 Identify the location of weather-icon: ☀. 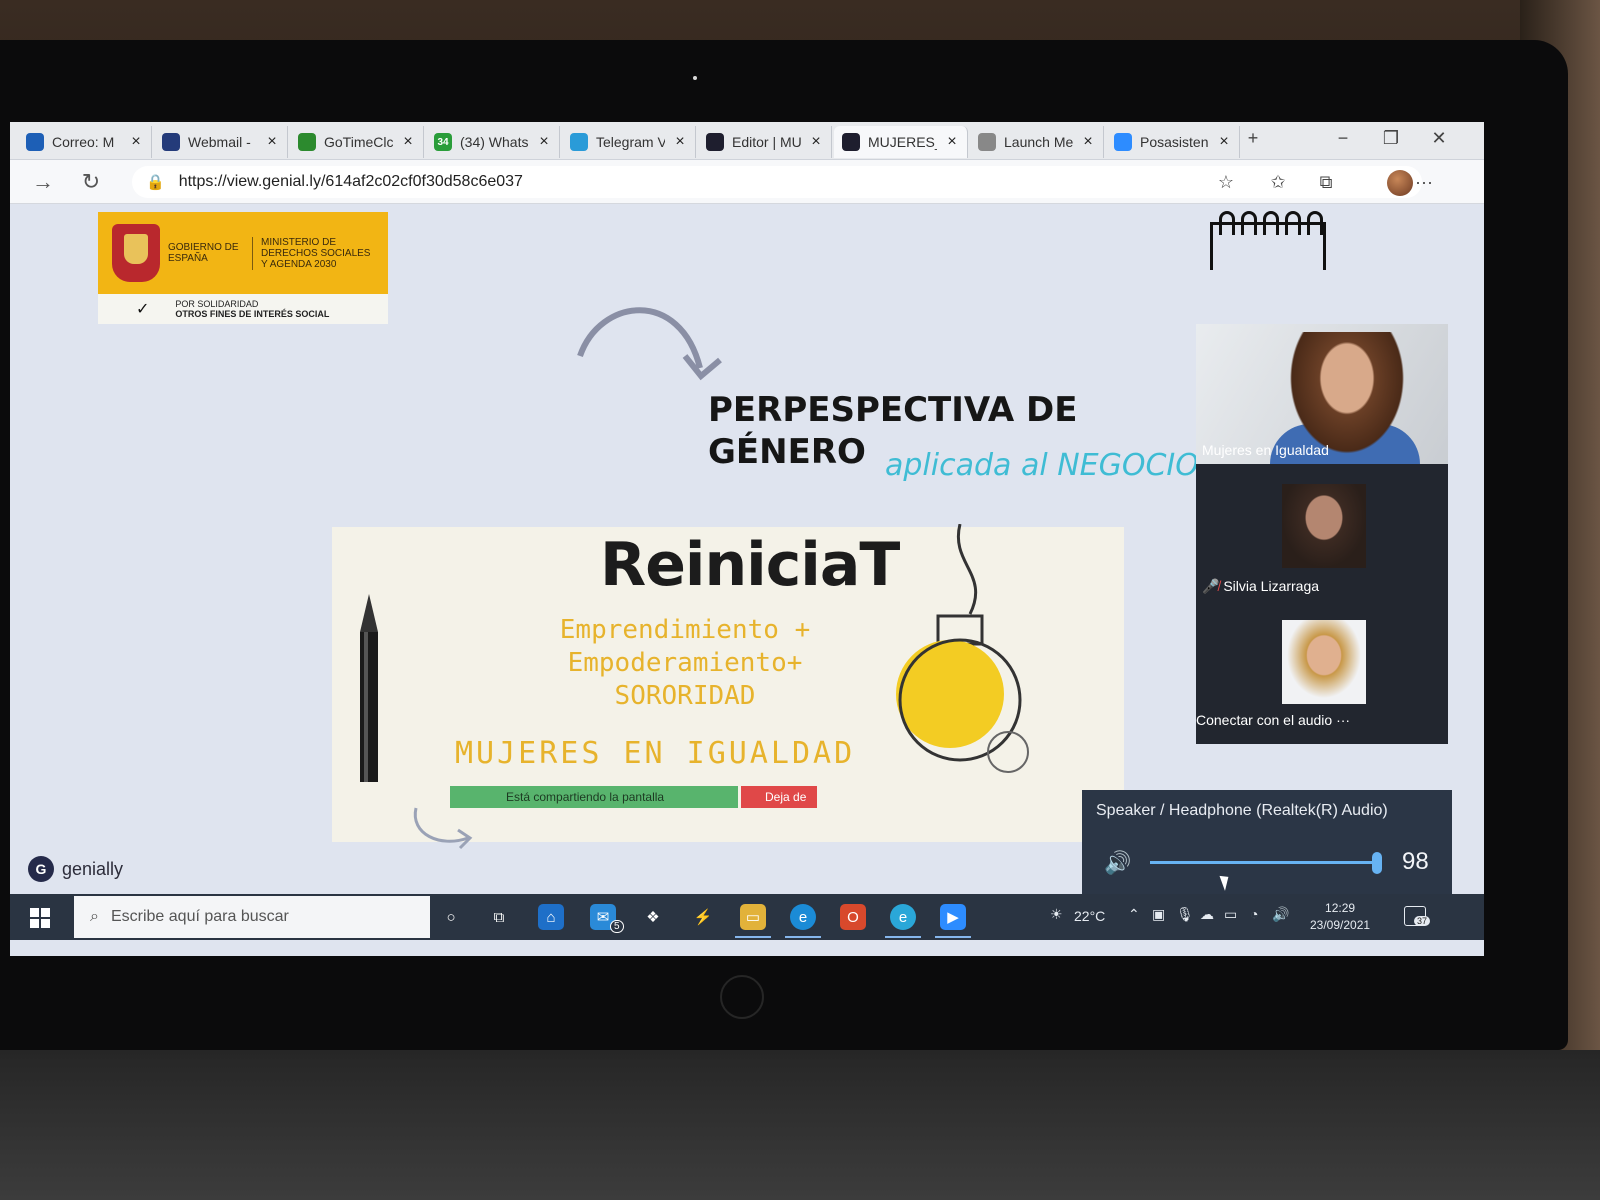
(1056, 914).